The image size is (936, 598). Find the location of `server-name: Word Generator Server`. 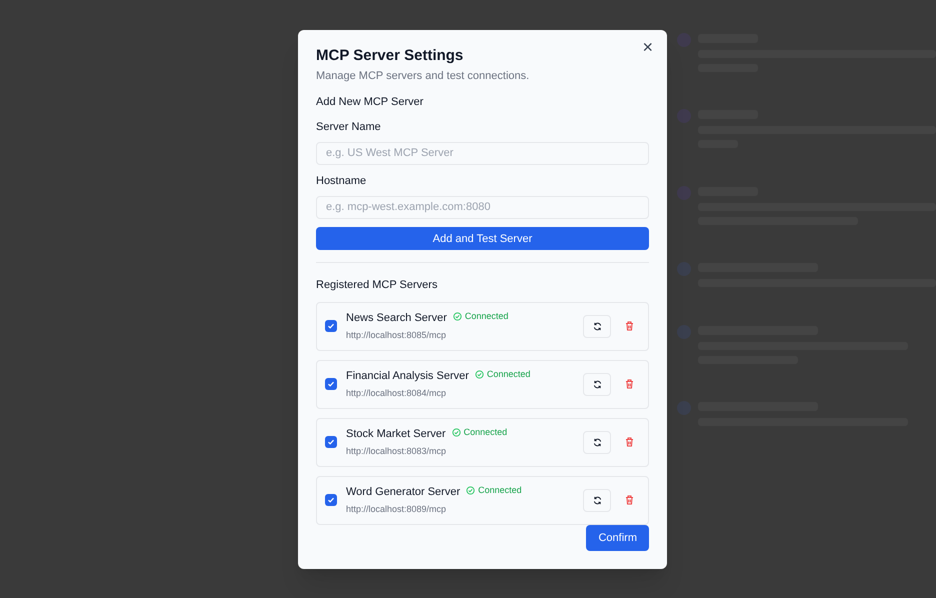

server-name: Word Generator Server is located at coordinates (403, 492).